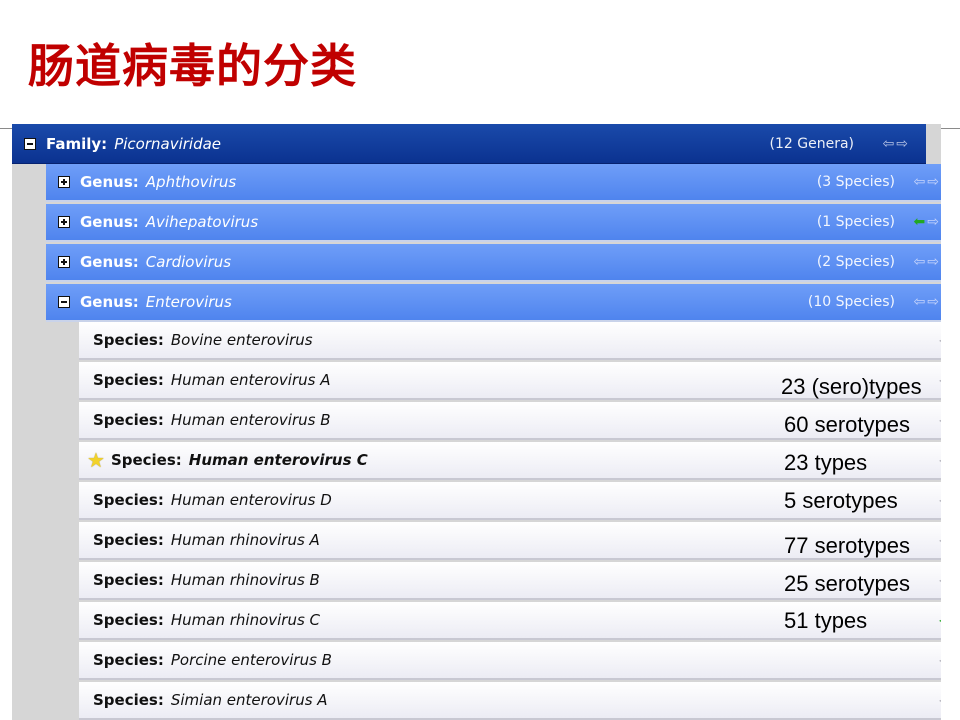 Image resolution: width=960 pixels, height=720 pixels. Describe the element at coordinates (250, 420) in the screenshot. I see `species-name: Human enterovirus B` at that location.